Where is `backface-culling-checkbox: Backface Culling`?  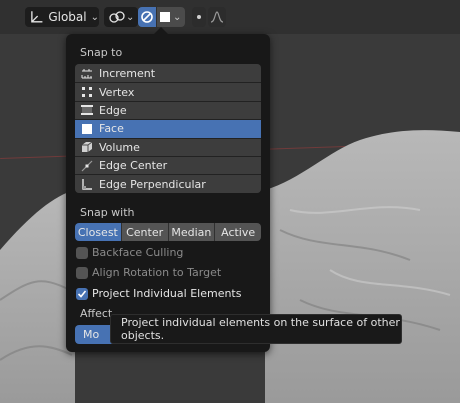 backface-culling-checkbox: Backface Culling is located at coordinates (129, 252).